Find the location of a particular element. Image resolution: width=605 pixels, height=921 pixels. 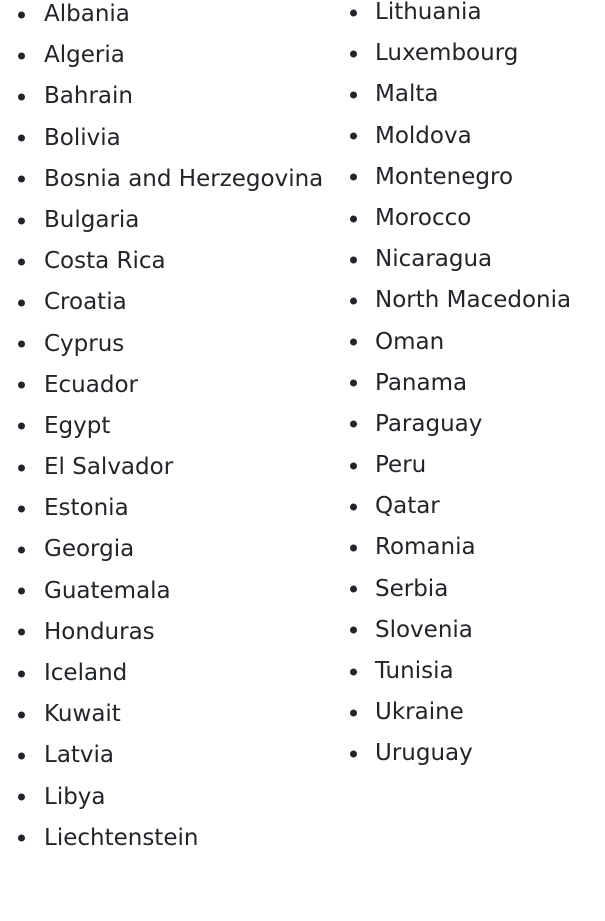

list-item: Bahrain is located at coordinates (161, 96).